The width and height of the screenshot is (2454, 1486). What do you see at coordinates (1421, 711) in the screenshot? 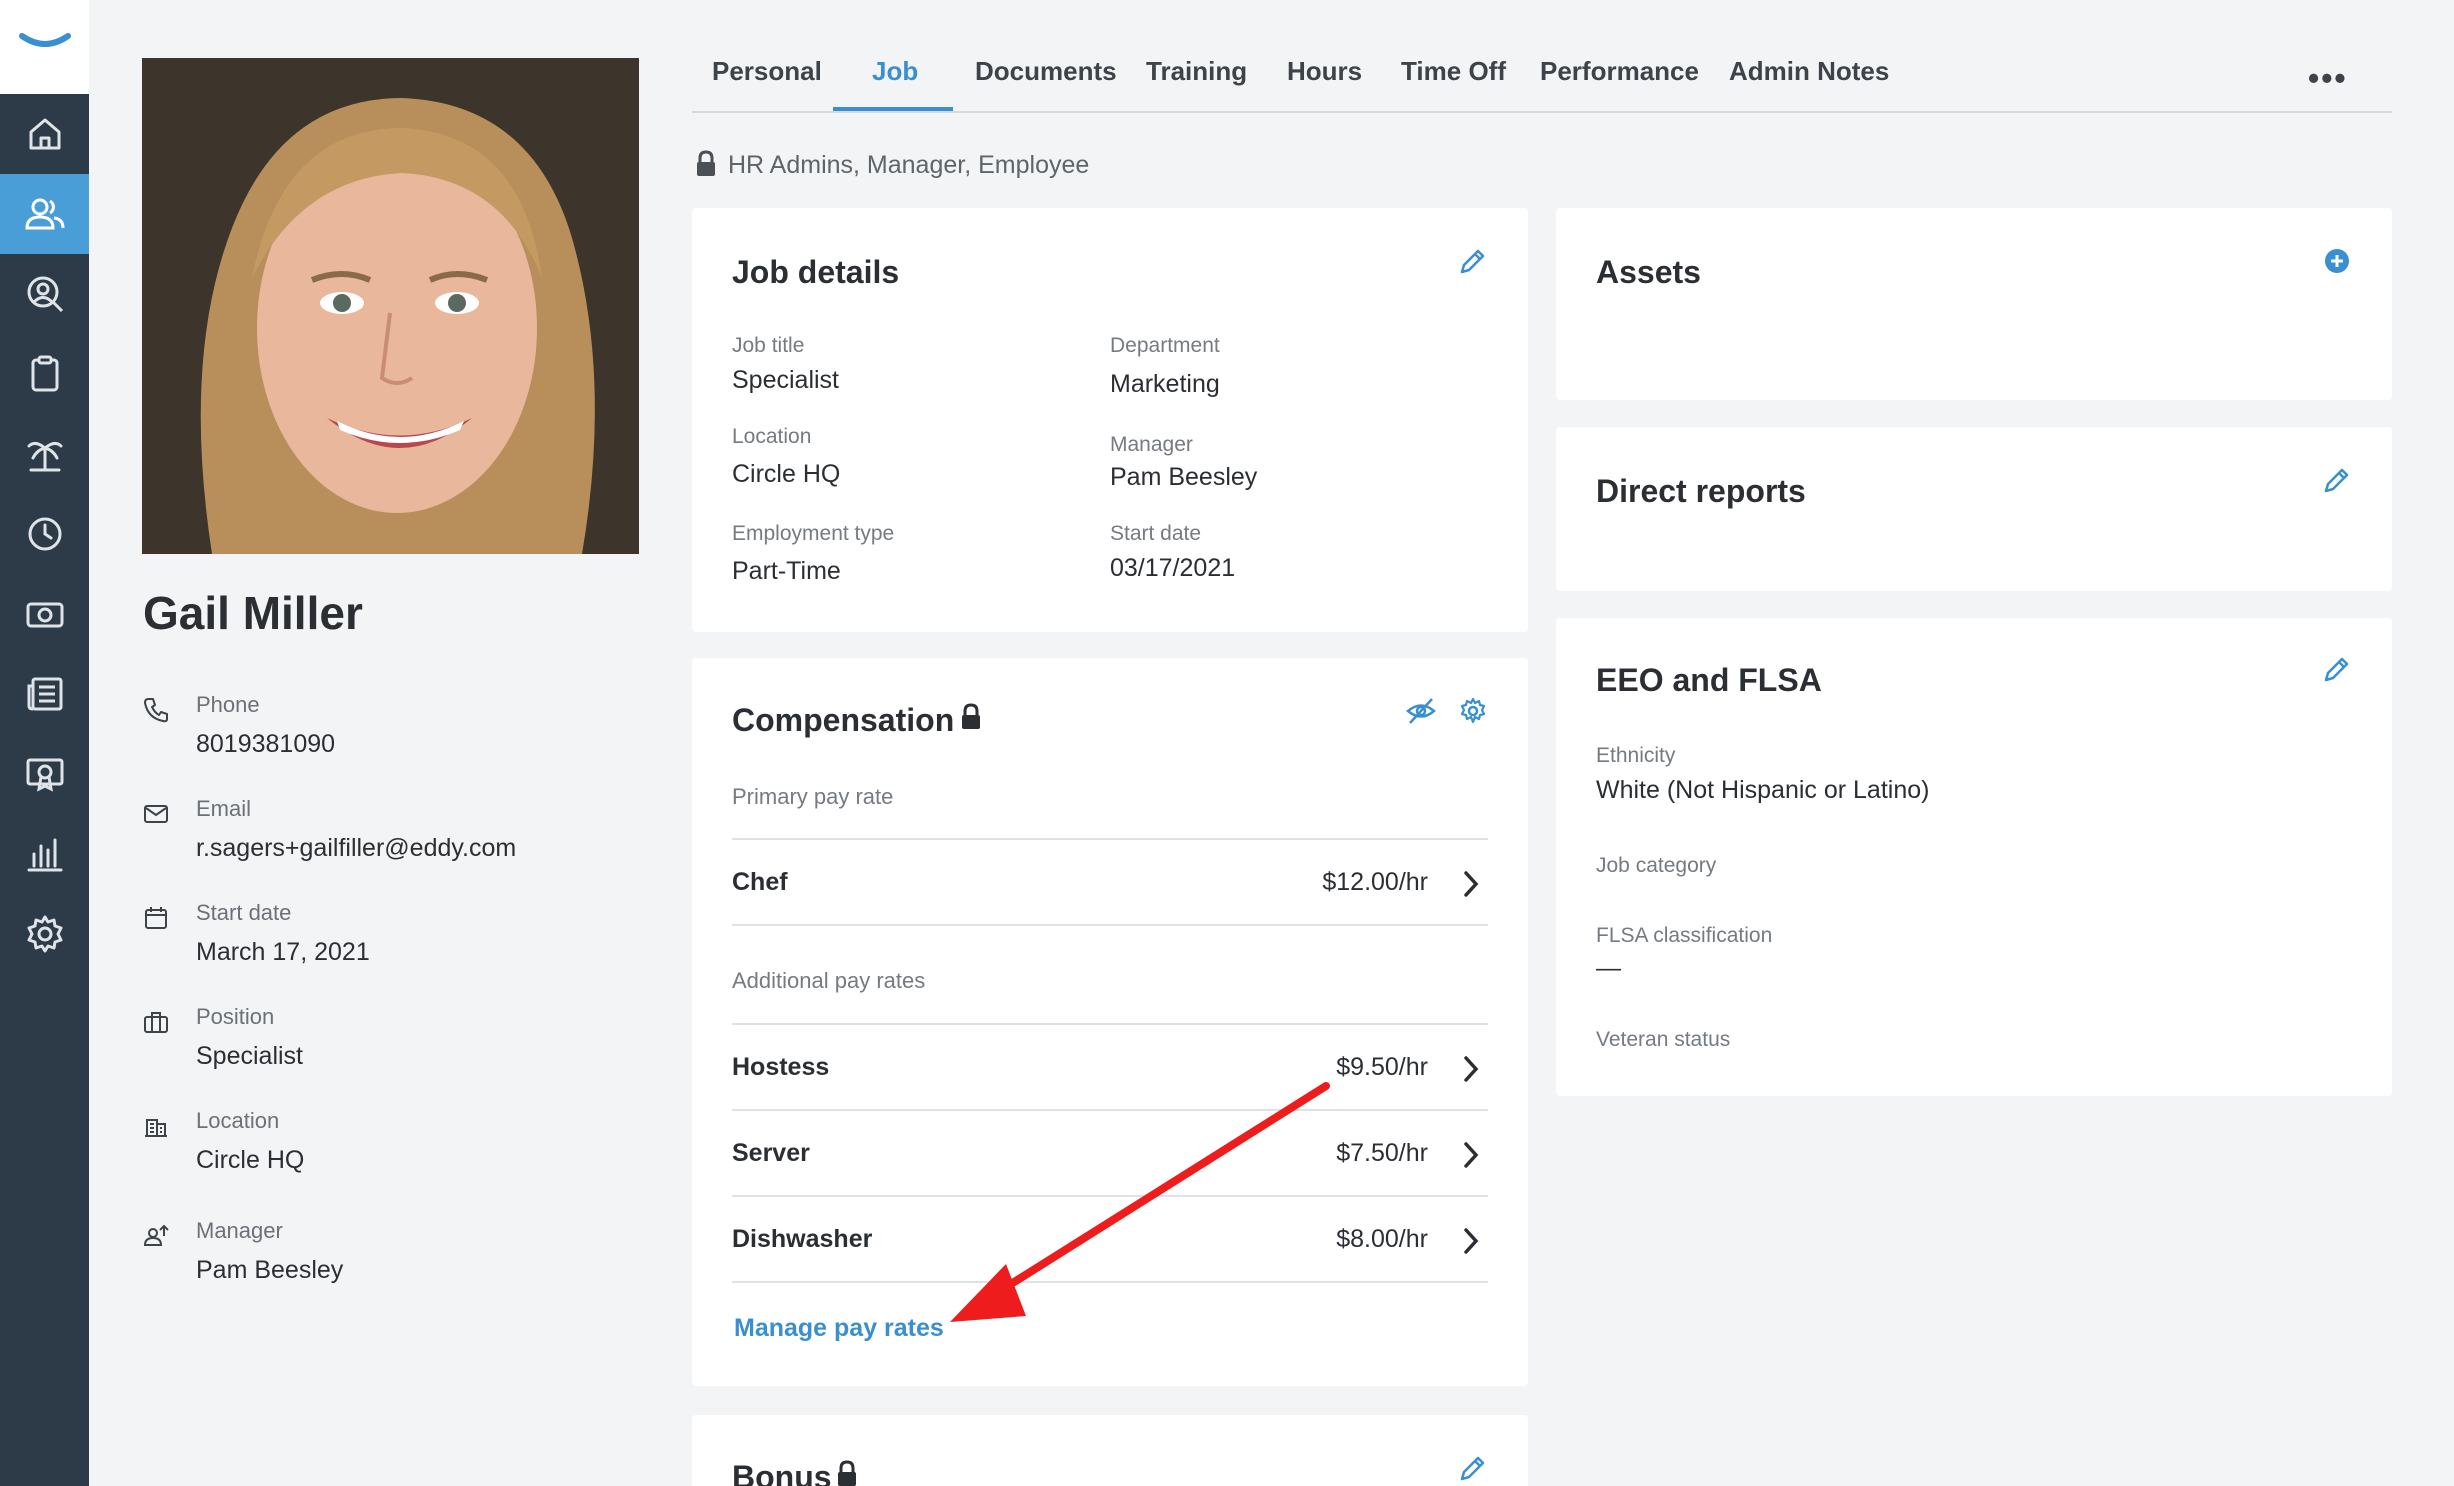
I see `eye-off-icon` at bounding box center [1421, 711].